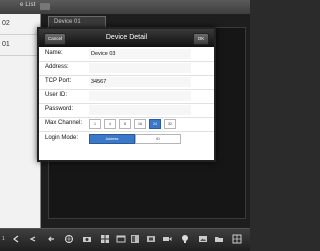 The height and width of the screenshot is (251, 320). Describe the element at coordinates (55, 39) in the screenshot. I see `cancel-button: Cancel` at that location.